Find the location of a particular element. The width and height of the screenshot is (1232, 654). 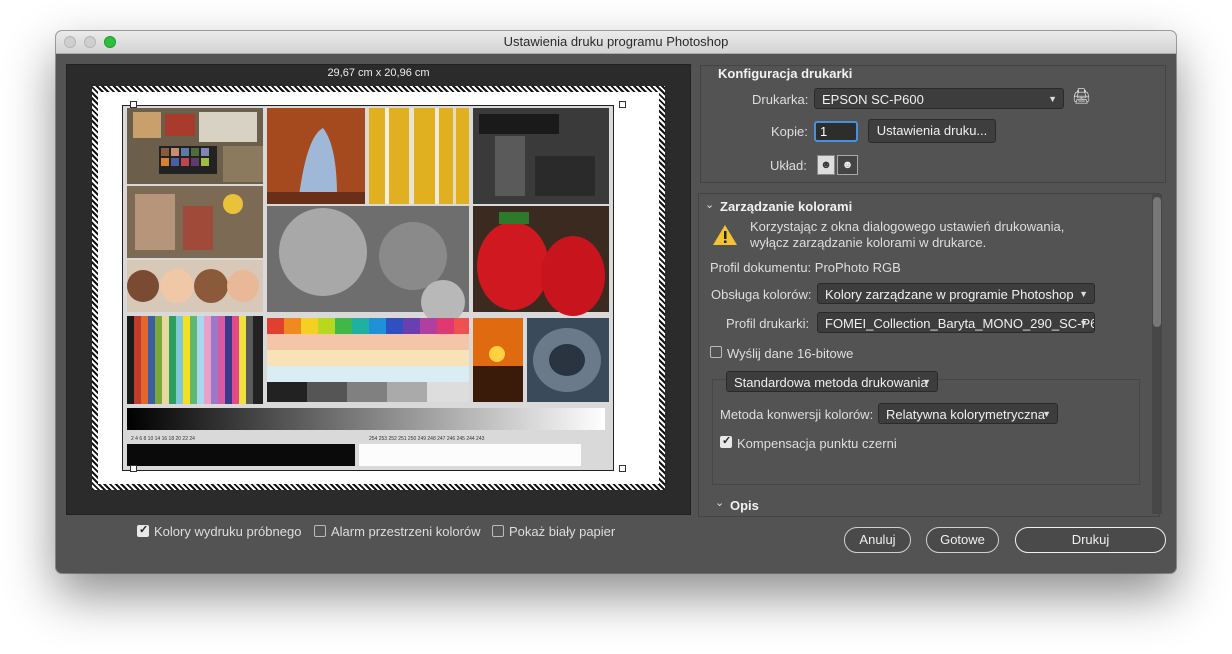

black-point-compensation-label: Kompensacja punktu czerni is located at coordinates (817, 443).